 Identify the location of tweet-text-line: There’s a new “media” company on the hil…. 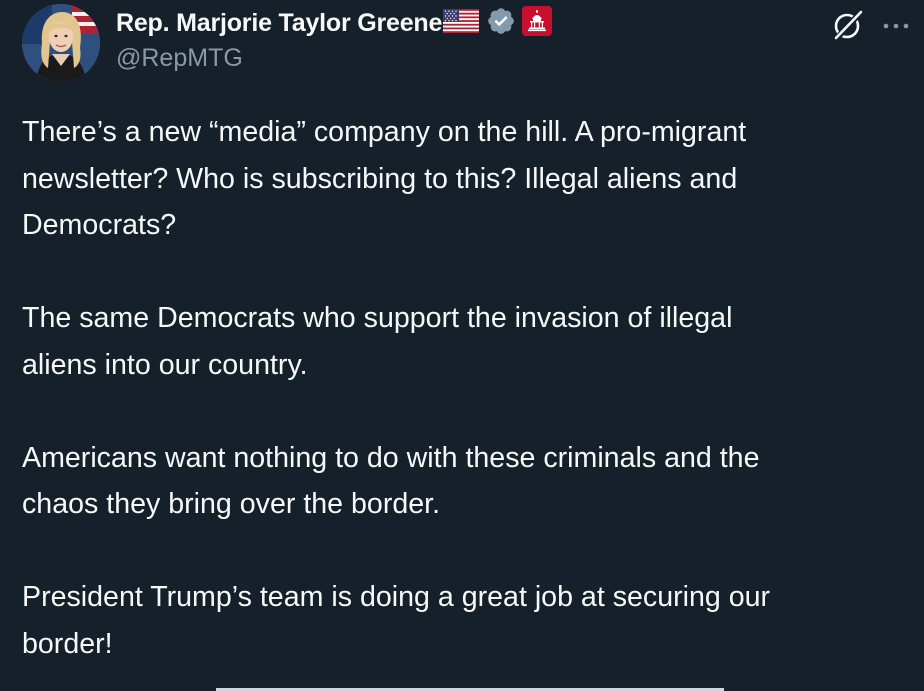
(384, 132).